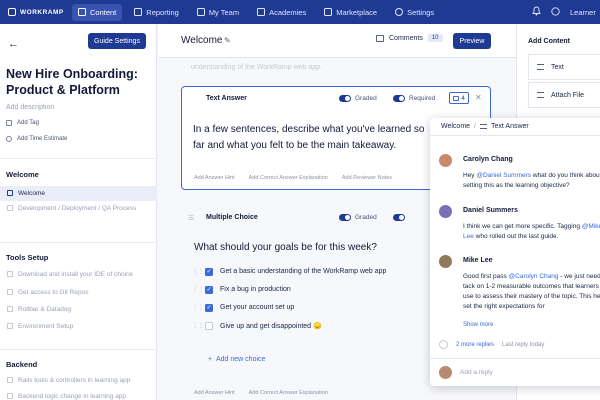  I want to click on replies-row: 2 more replies Last reply today, so click(491, 344).